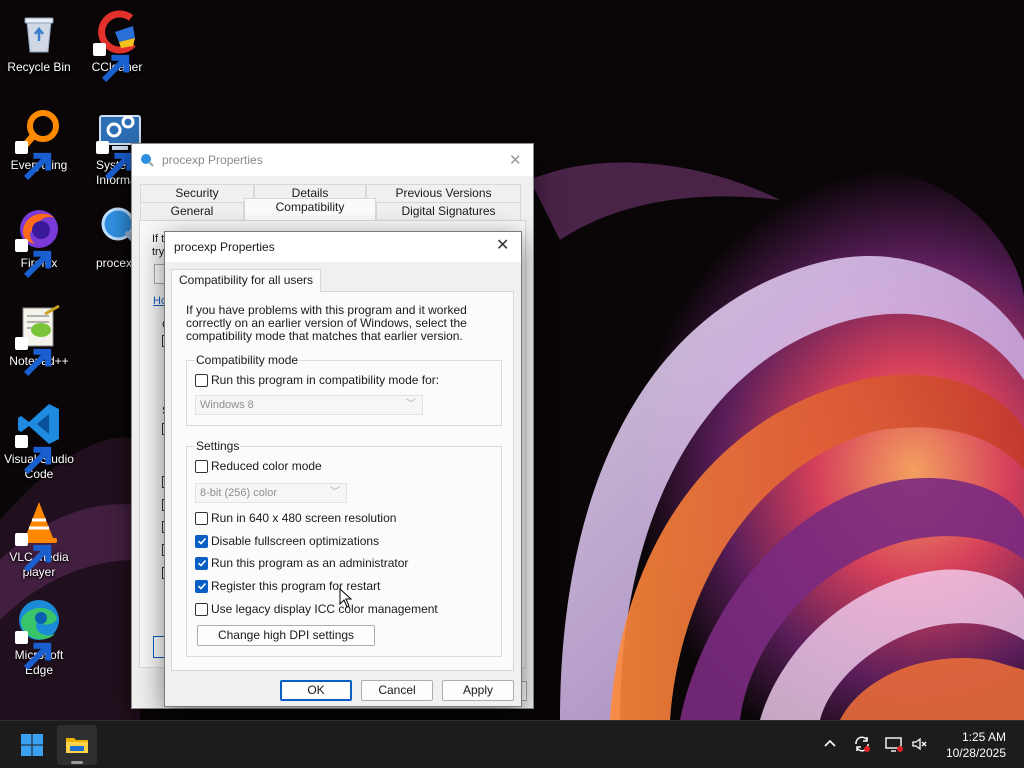  What do you see at coordinates (239, 493) in the screenshot?
I see `color-depth-select-value: 8-bit (256) color` at bounding box center [239, 493].